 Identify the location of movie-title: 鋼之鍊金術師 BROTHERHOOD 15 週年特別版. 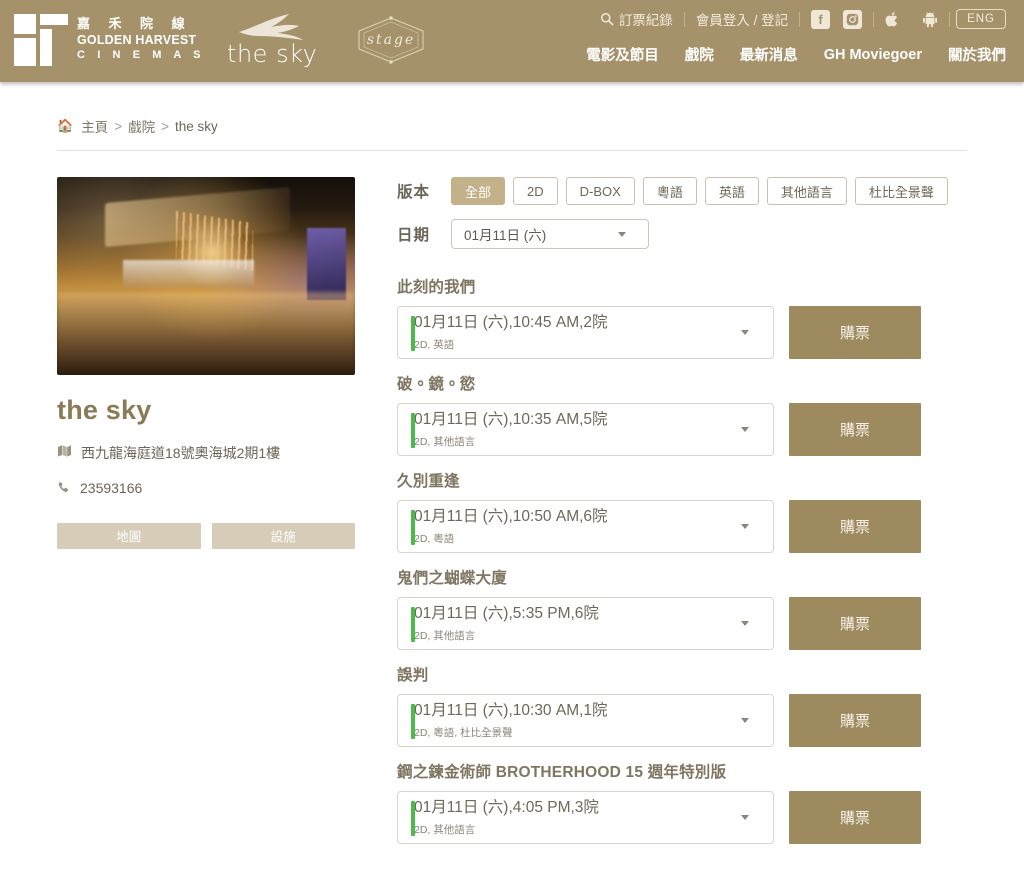
(562, 772).